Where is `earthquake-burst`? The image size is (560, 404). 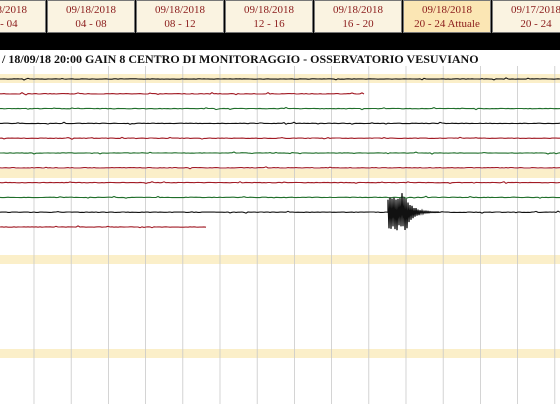
earthquake-burst is located at coordinates (413, 212).